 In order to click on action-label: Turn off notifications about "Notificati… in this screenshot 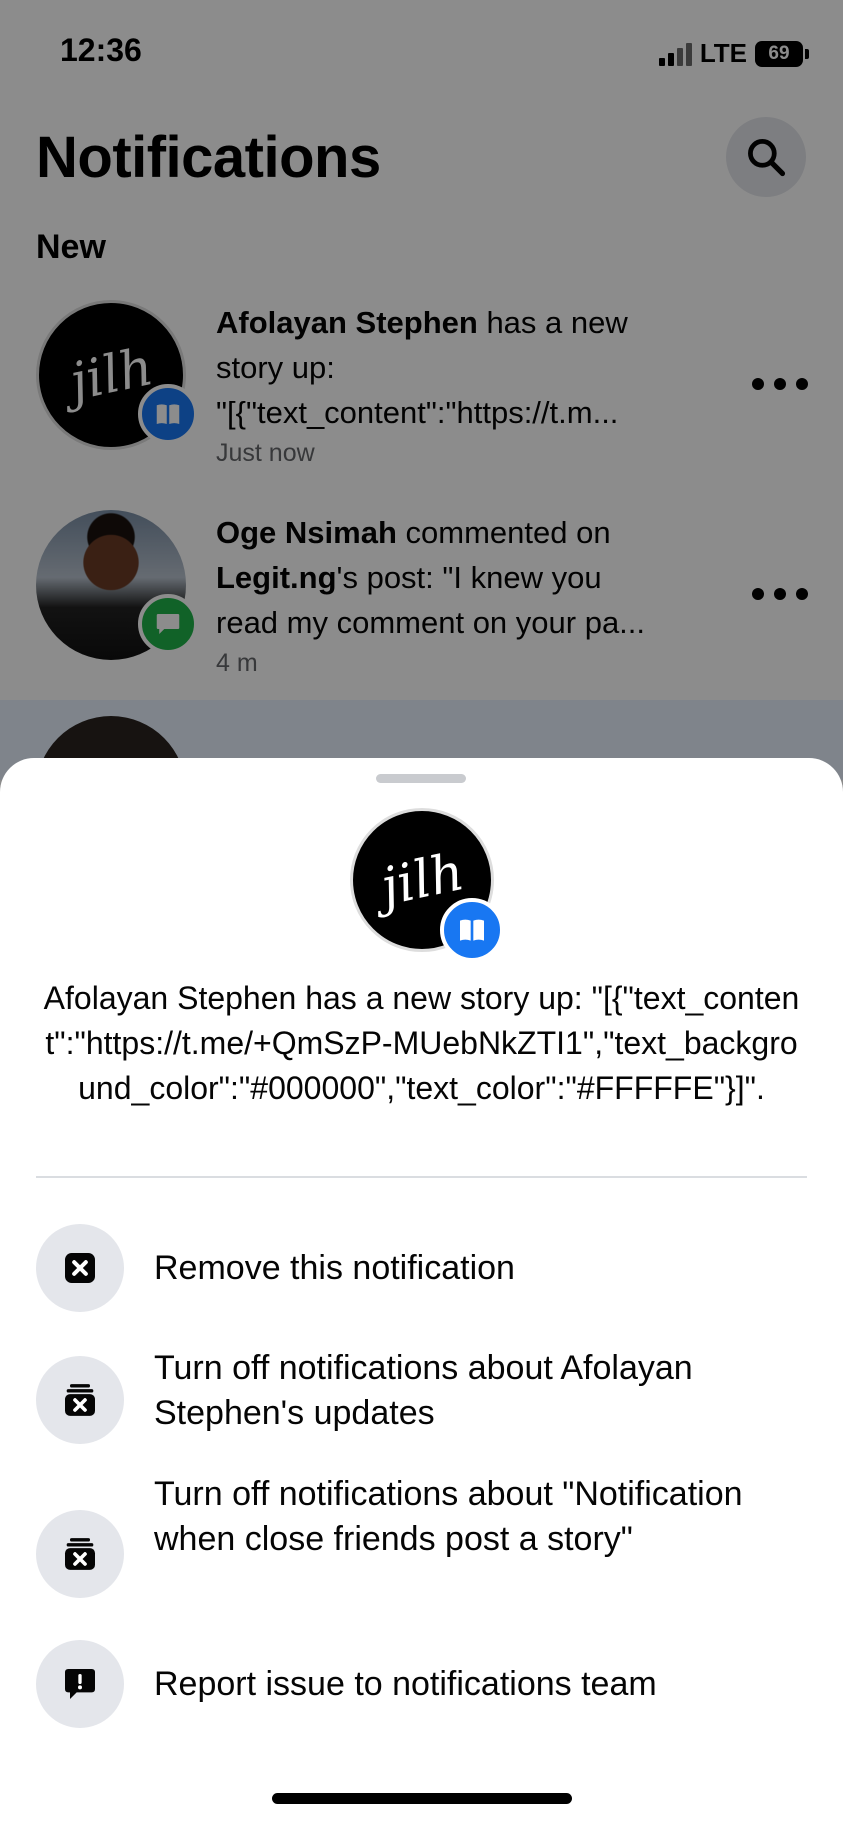, I will do `click(448, 1516)`.